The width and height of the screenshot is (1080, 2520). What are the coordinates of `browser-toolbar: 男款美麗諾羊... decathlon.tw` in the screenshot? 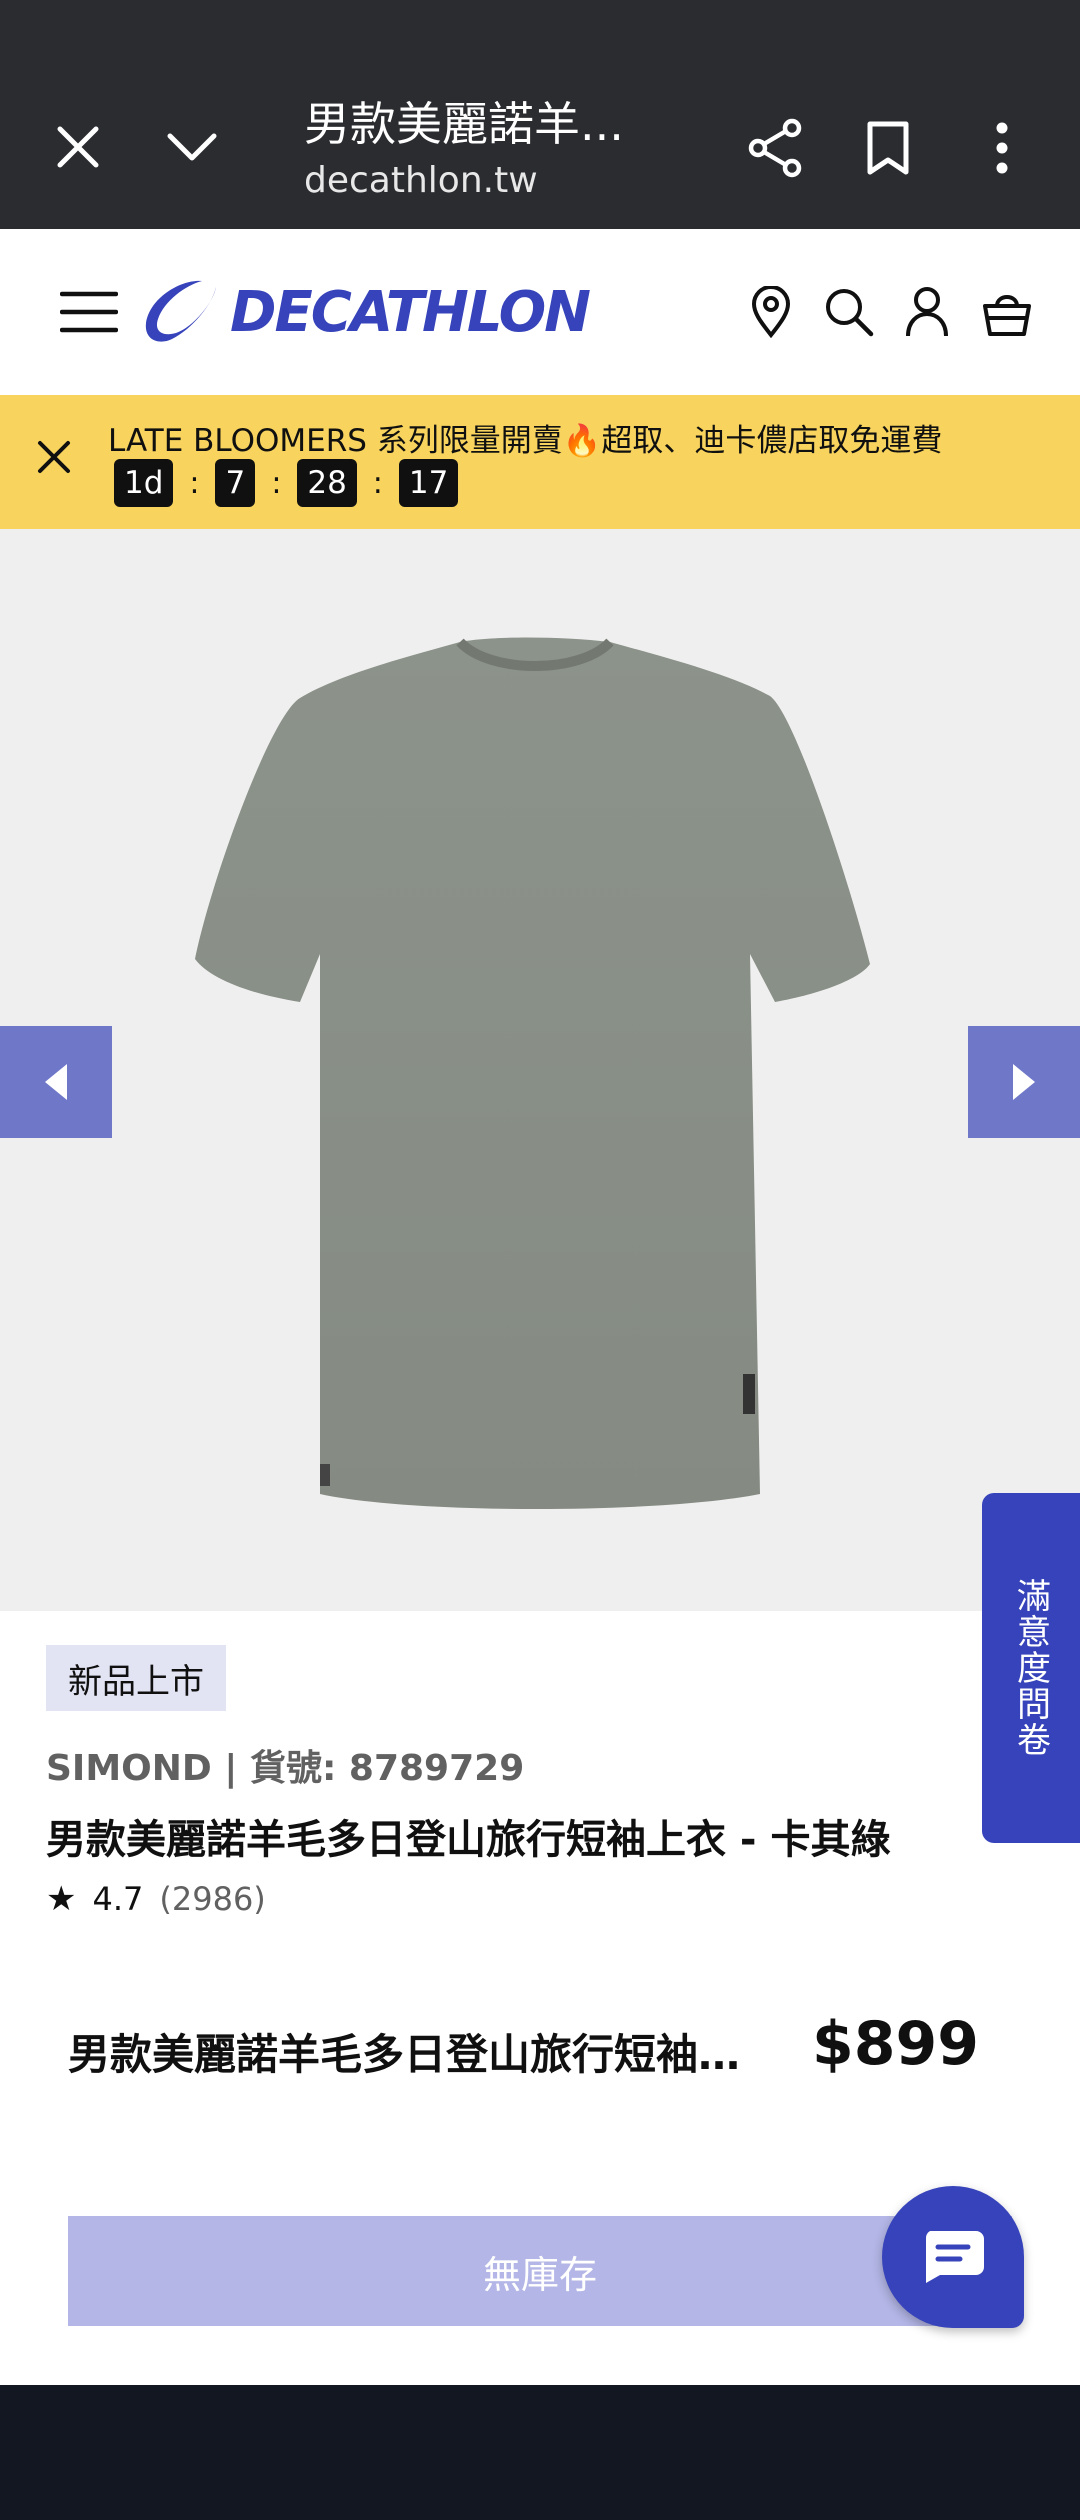 It's located at (540, 114).